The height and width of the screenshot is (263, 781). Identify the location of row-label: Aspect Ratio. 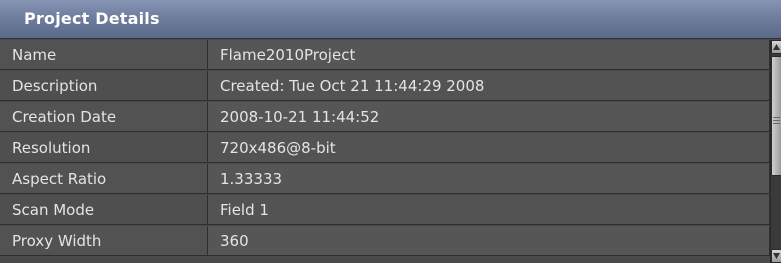
(104, 179).